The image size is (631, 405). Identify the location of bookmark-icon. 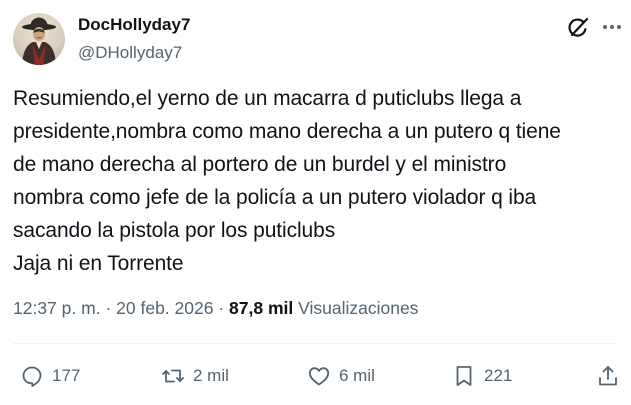
(464, 376).